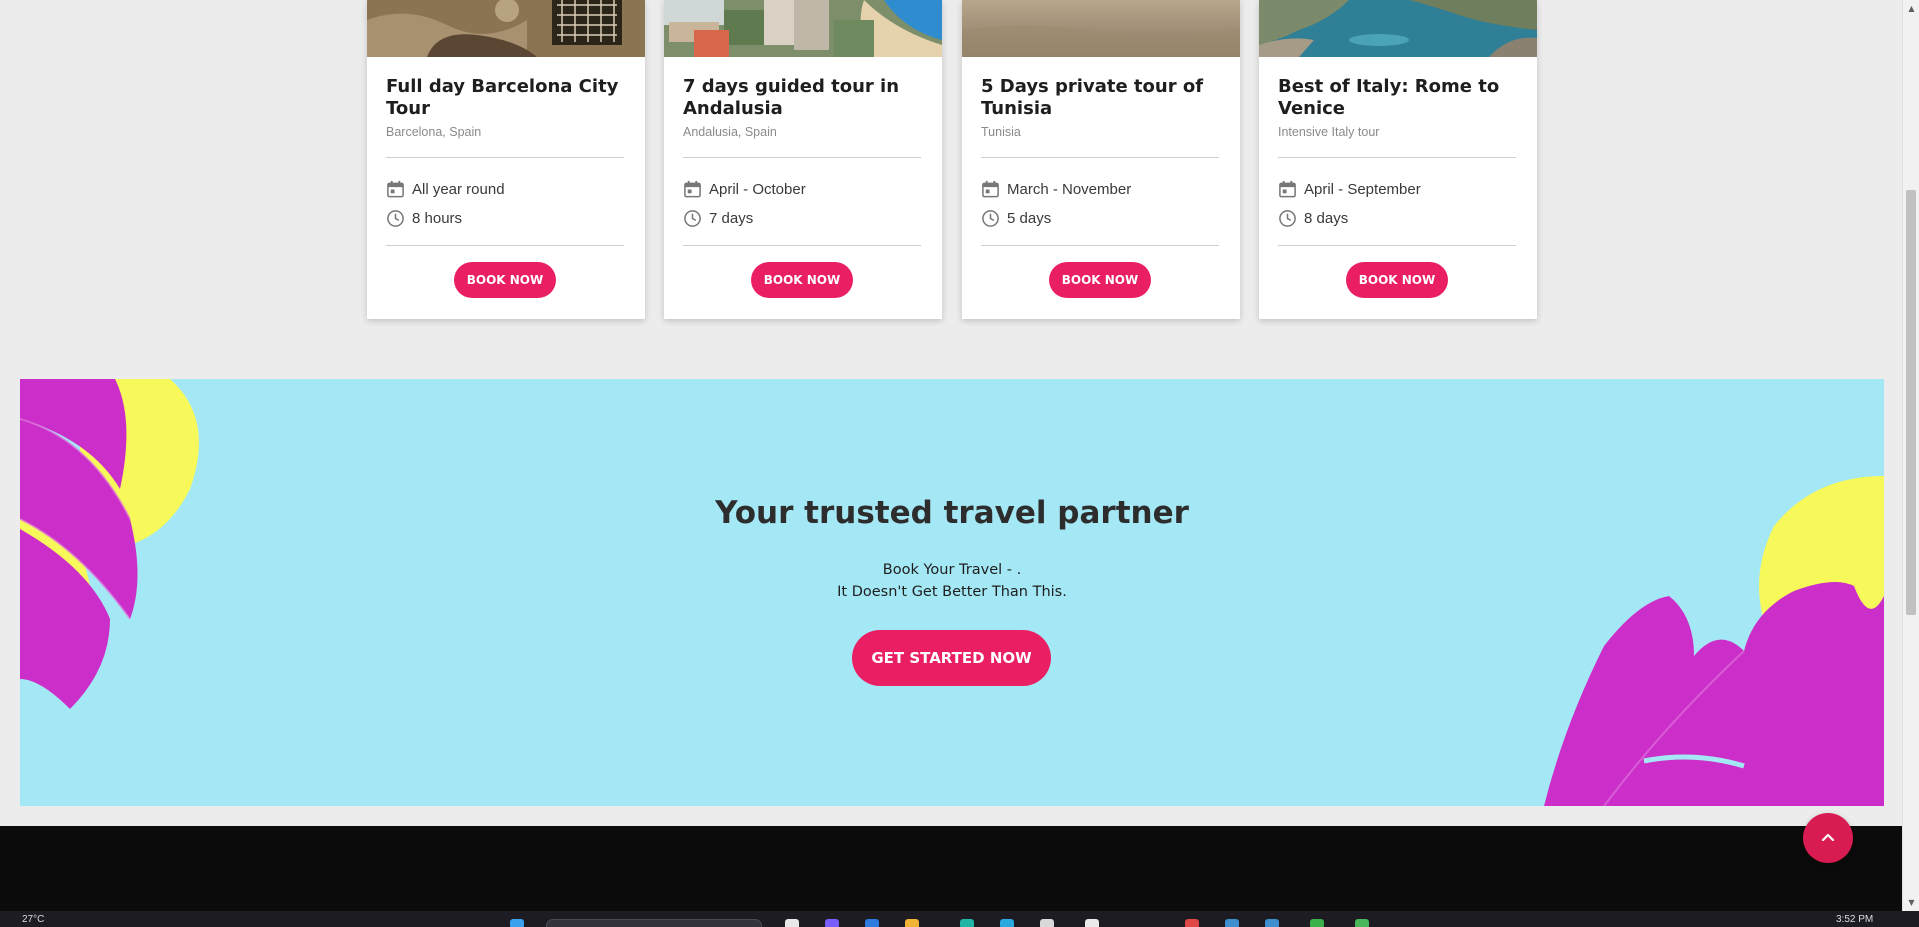  I want to click on tour-season: April - October, so click(744, 189).